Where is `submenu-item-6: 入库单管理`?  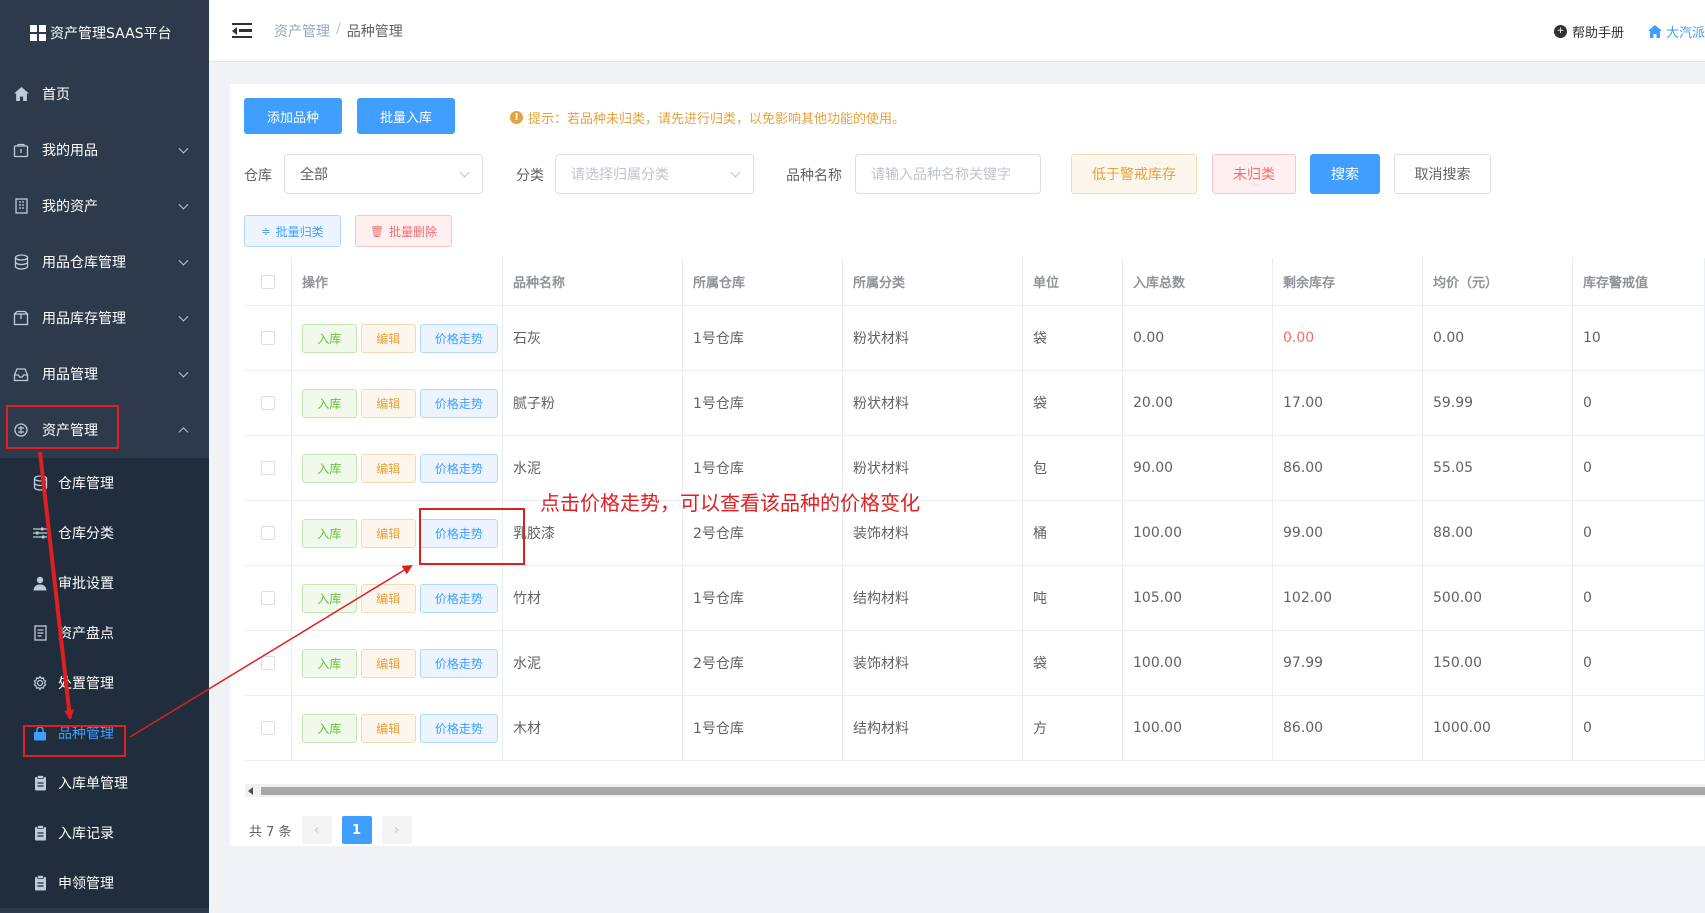 submenu-item-6: 入库单管理 is located at coordinates (104, 783).